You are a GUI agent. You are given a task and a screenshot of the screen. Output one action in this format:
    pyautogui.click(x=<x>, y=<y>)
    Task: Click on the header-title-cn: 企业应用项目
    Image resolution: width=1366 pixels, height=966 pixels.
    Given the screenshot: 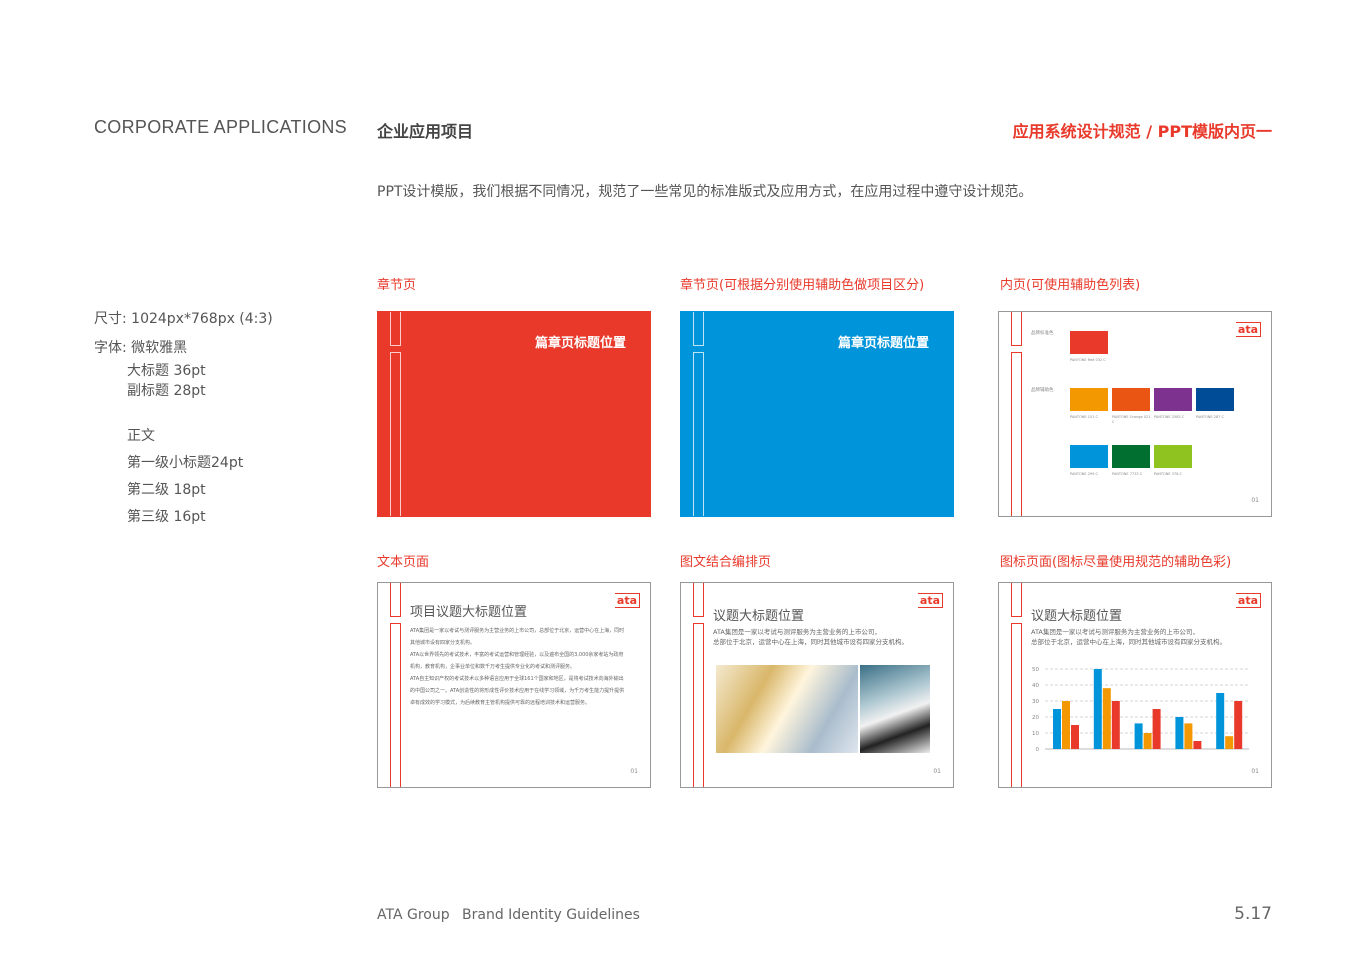 What is the action you would take?
    pyautogui.click(x=425, y=131)
    